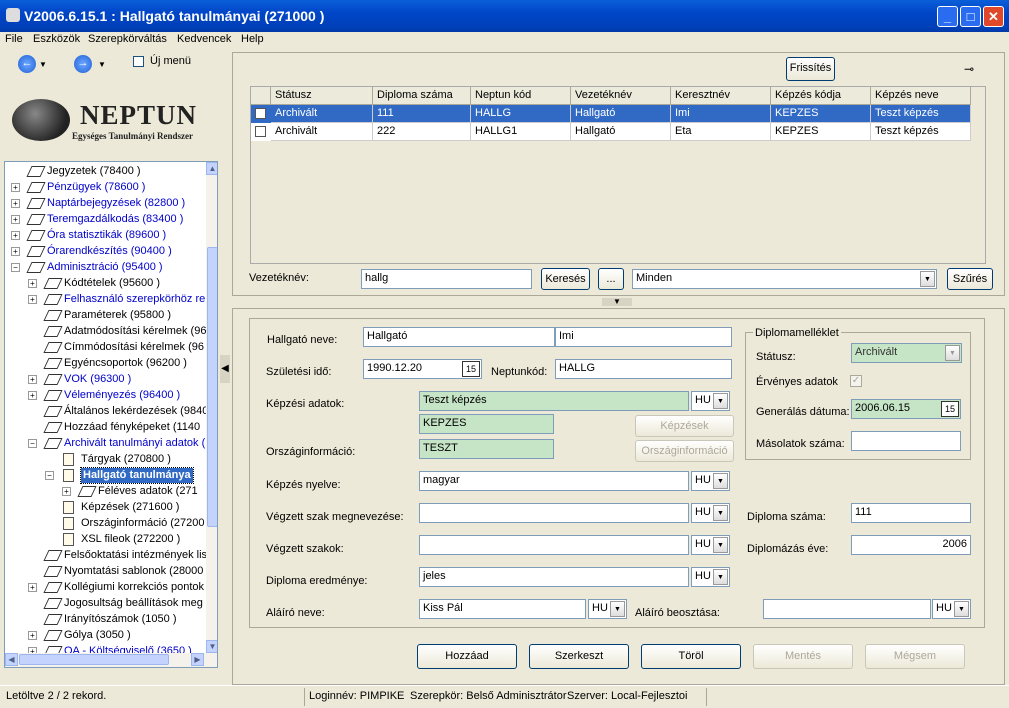  I want to click on tree-horizontal-scrollbar: ◀ ▶, so click(111, 660).